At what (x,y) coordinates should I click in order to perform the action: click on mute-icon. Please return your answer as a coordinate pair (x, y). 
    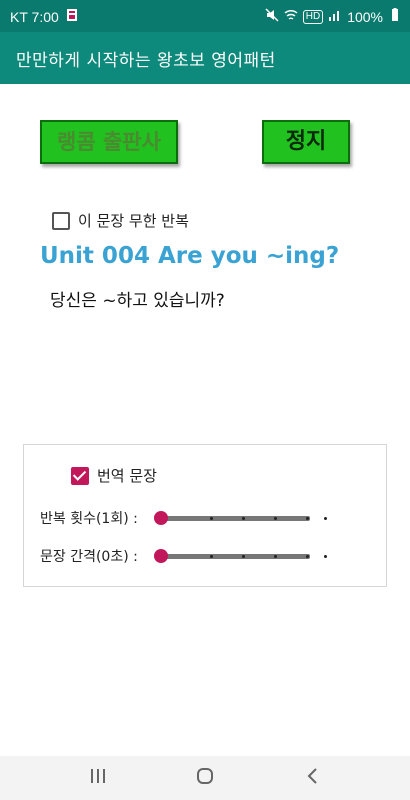
    Looking at the image, I should click on (272, 16).